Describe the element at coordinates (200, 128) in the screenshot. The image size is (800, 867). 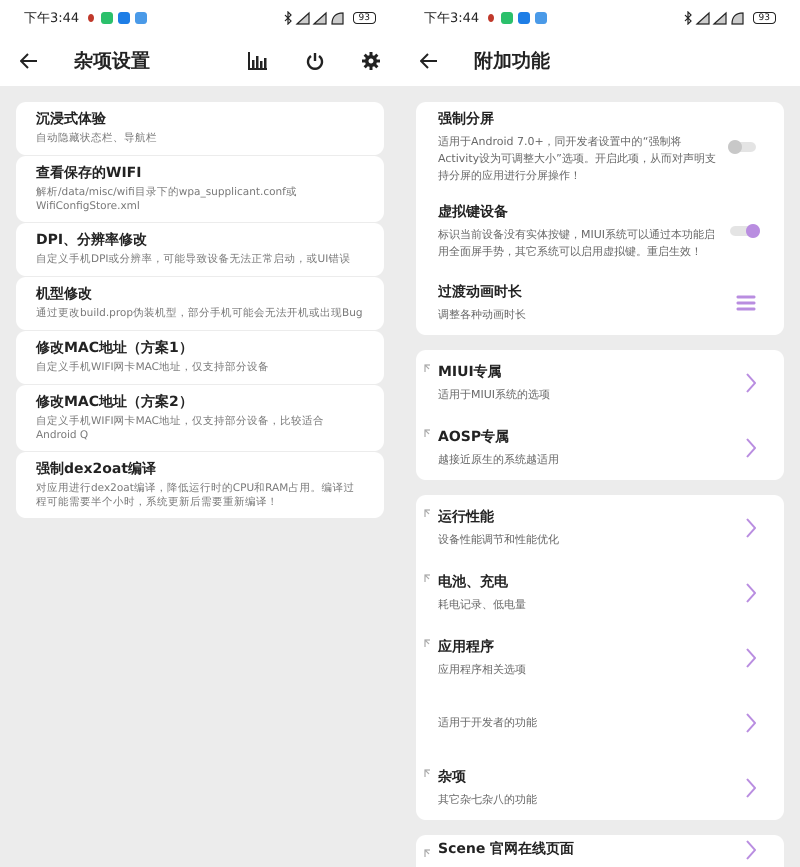
I see `setting-card: 沉浸式体验 自动隐藏状态栏、导航栏` at that location.